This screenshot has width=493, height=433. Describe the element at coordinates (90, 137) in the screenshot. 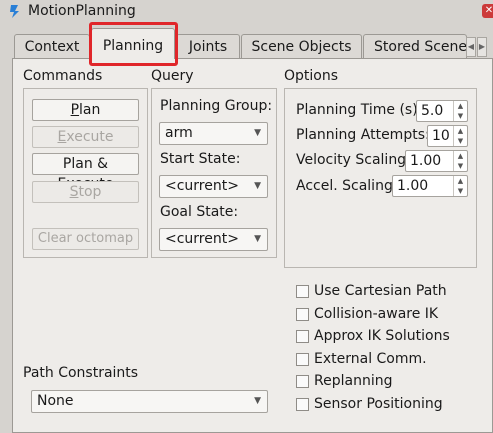

I see `execute-label-suffix: xecute` at that location.